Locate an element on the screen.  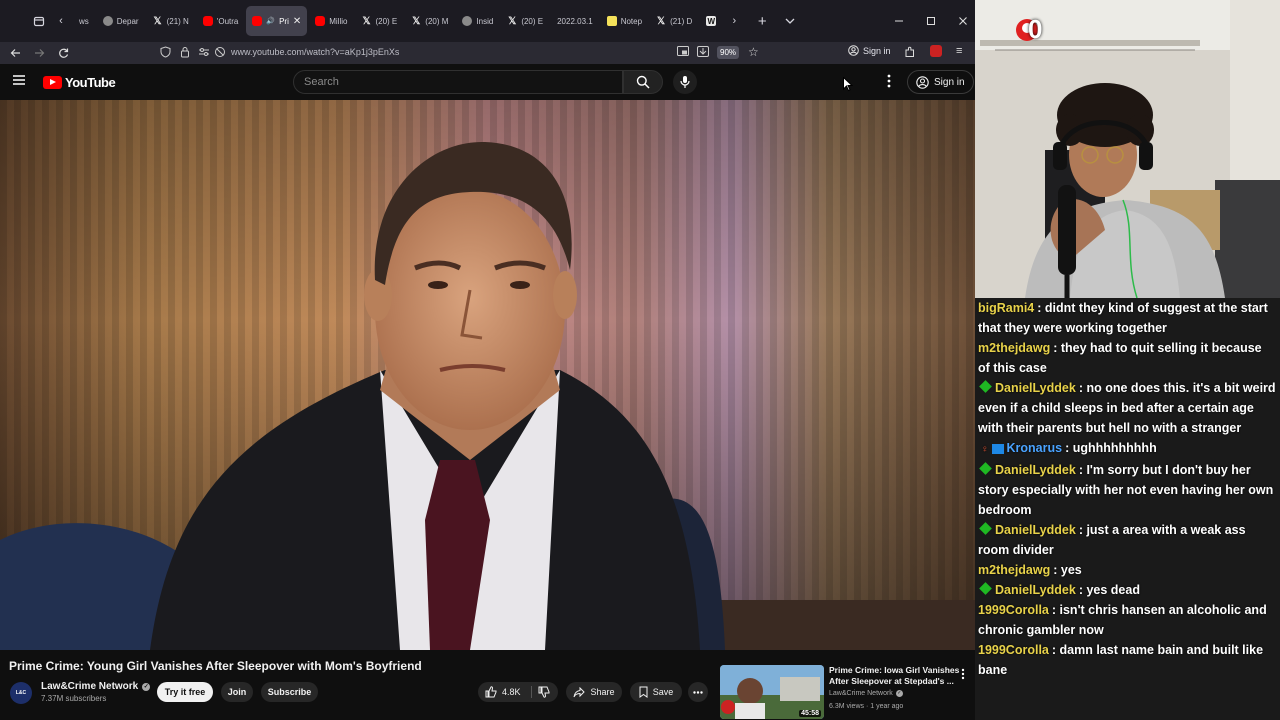
scroll-tabs-right-icon: › is located at coordinates (734, 21).